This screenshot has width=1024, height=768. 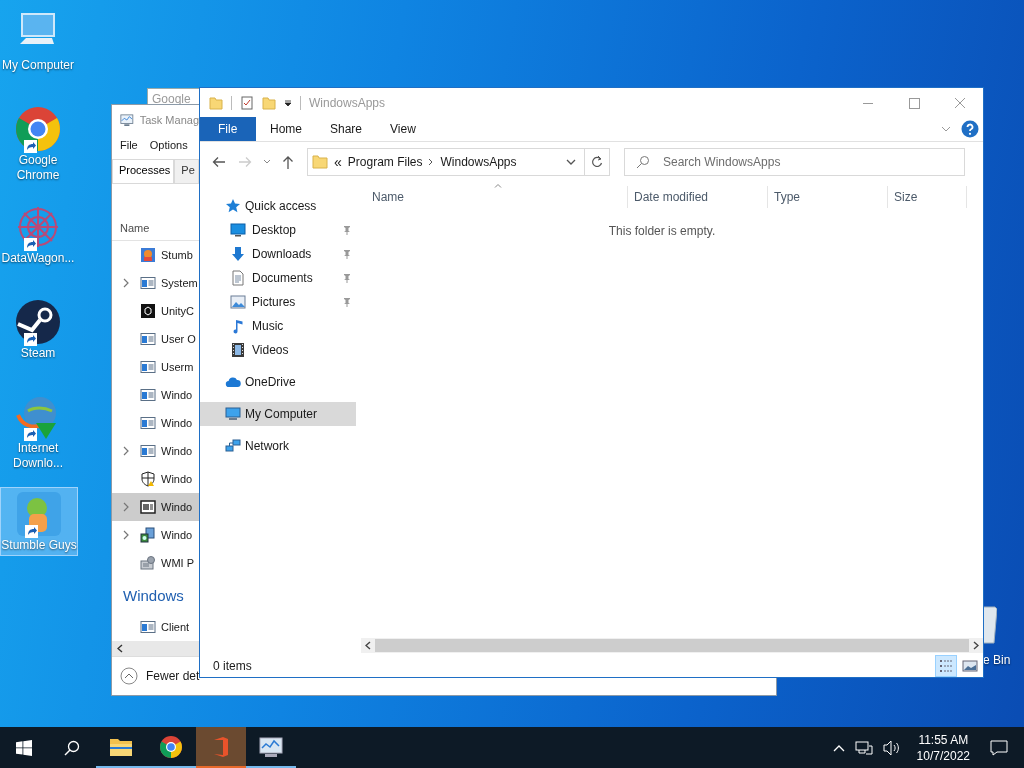 What do you see at coordinates (278, 278) in the screenshot?
I see `nav-item: Documents` at bounding box center [278, 278].